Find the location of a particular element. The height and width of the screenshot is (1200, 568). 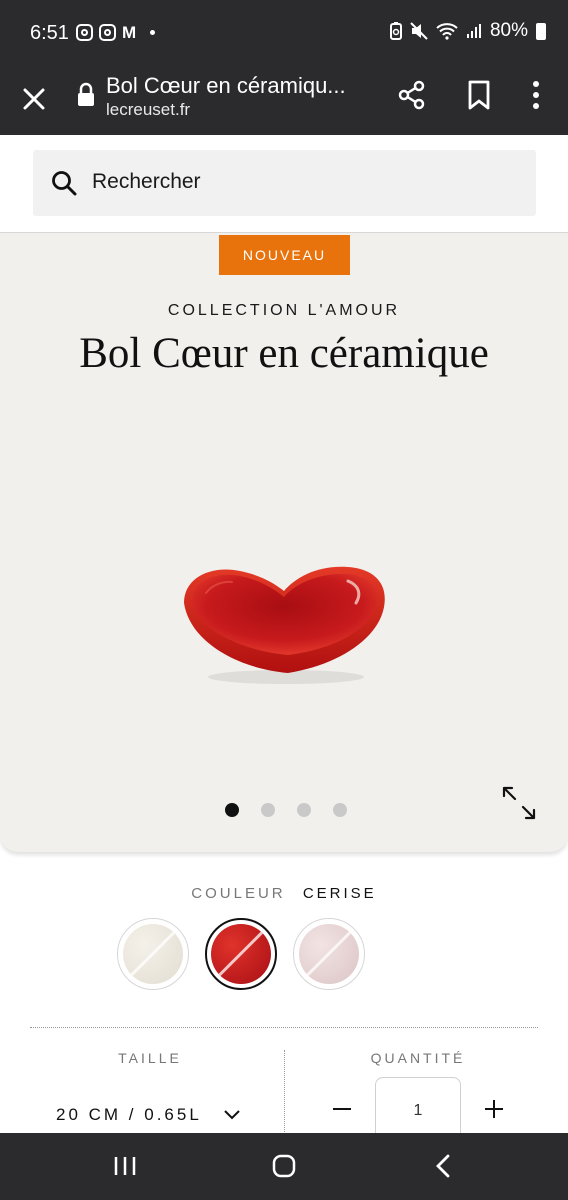

wifi-icon is located at coordinates (447, 31).